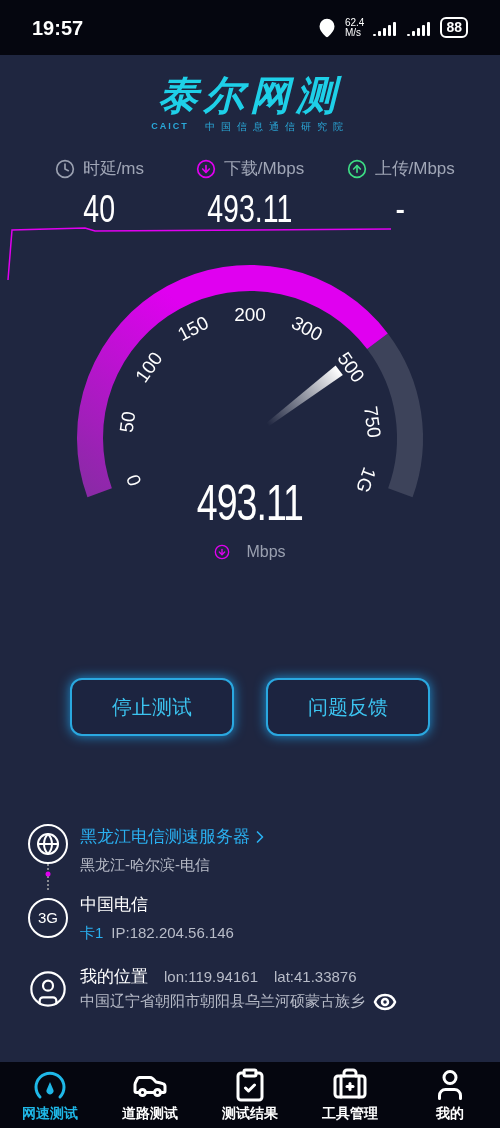 The width and height of the screenshot is (500, 1128). Describe the element at coordinates (366, 480) in the screenshot. I see `gauge-tick-label: 1G` at that location.